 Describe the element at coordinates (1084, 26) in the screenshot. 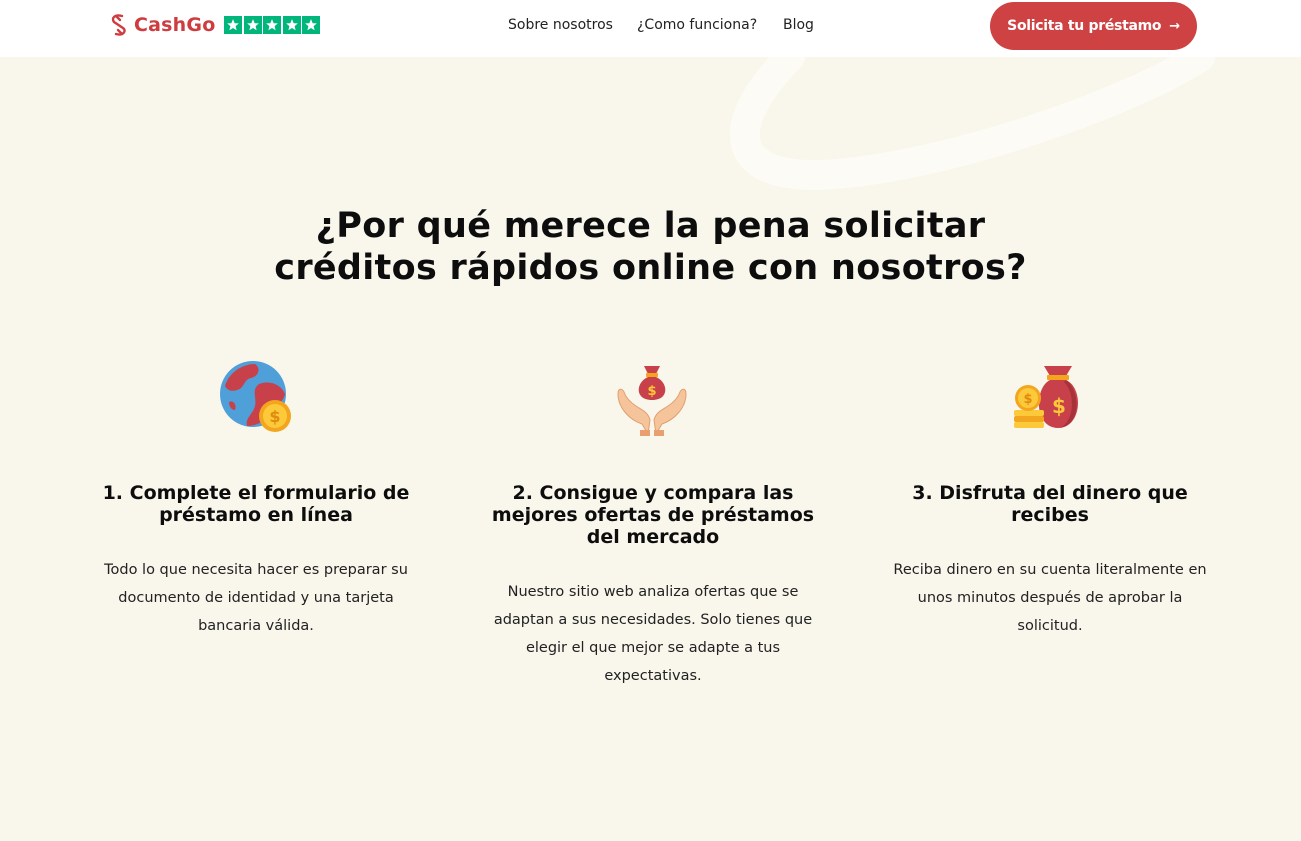

I see `apply-loan-label: Solicita tu préstamo` at that location.